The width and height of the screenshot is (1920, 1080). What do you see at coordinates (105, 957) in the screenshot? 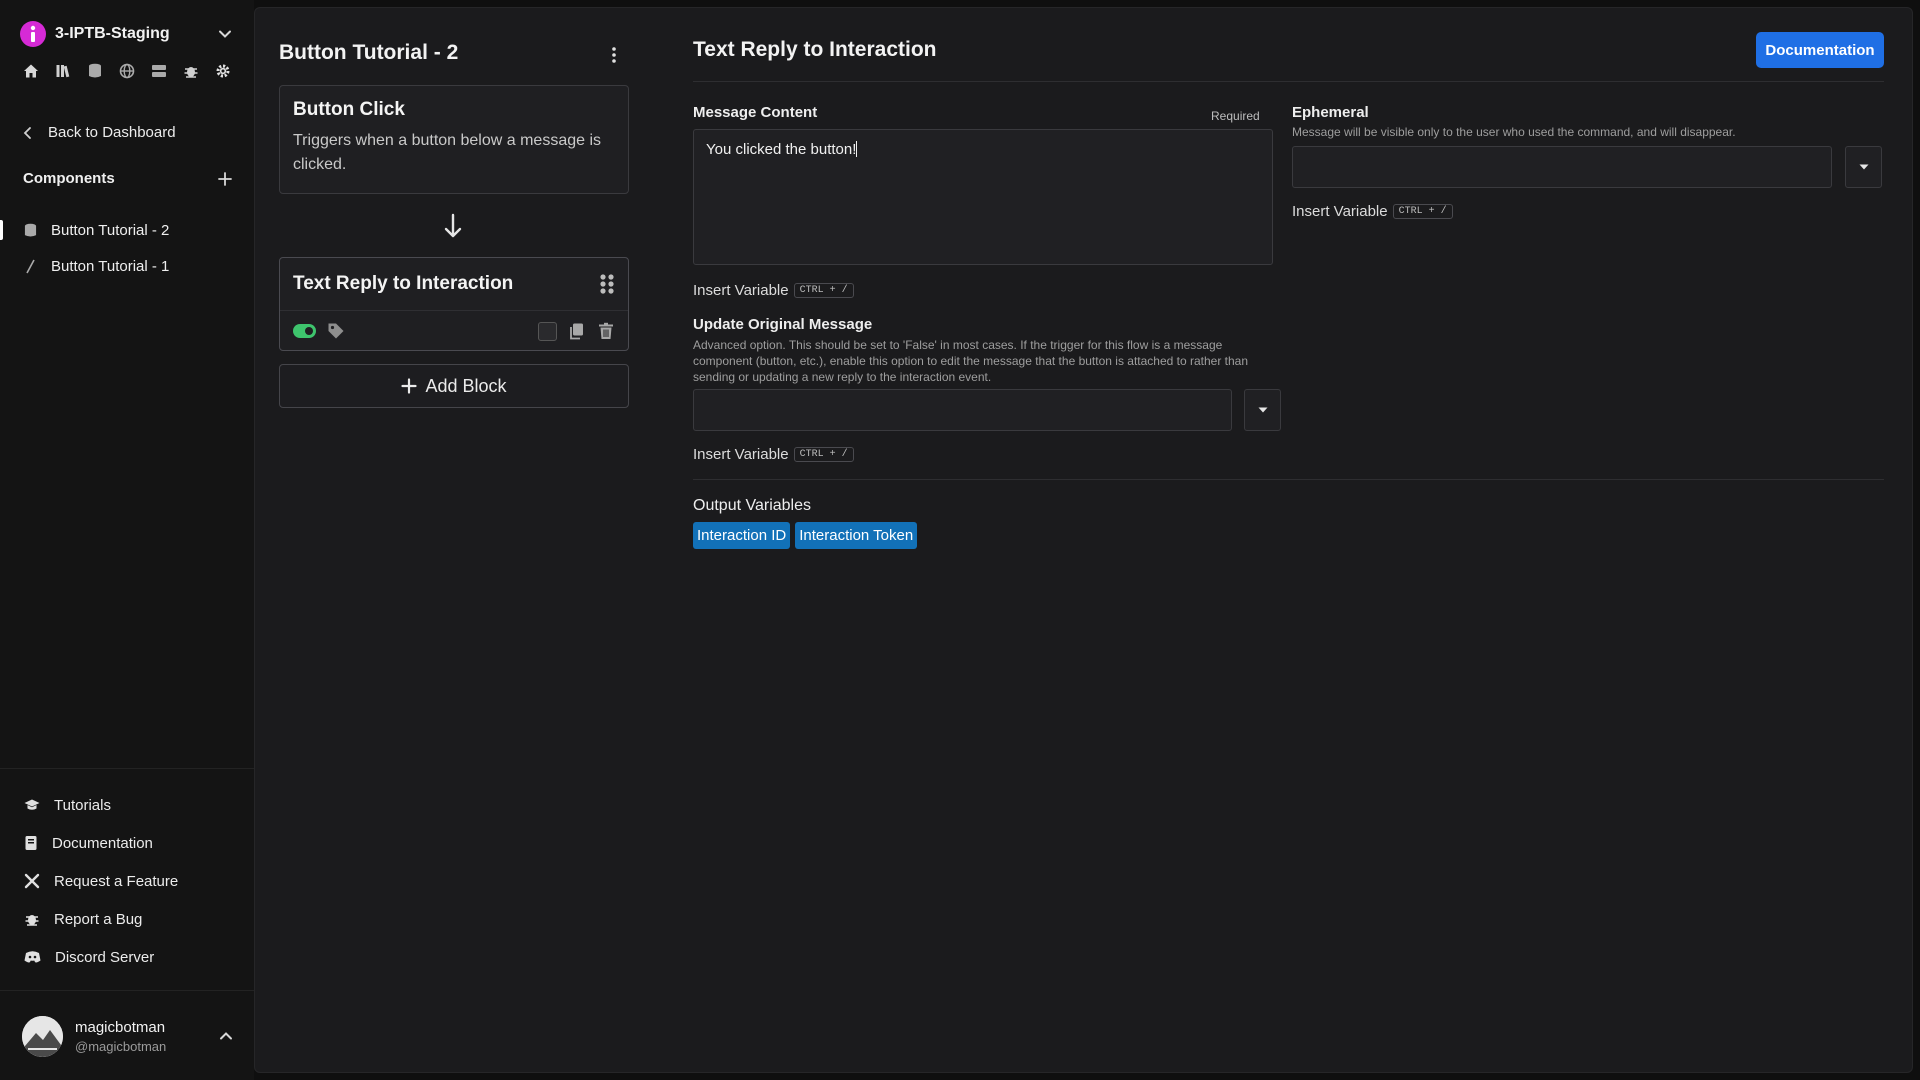
I see `discord-server-label: Discord Server` at bounding box center [105, 957].